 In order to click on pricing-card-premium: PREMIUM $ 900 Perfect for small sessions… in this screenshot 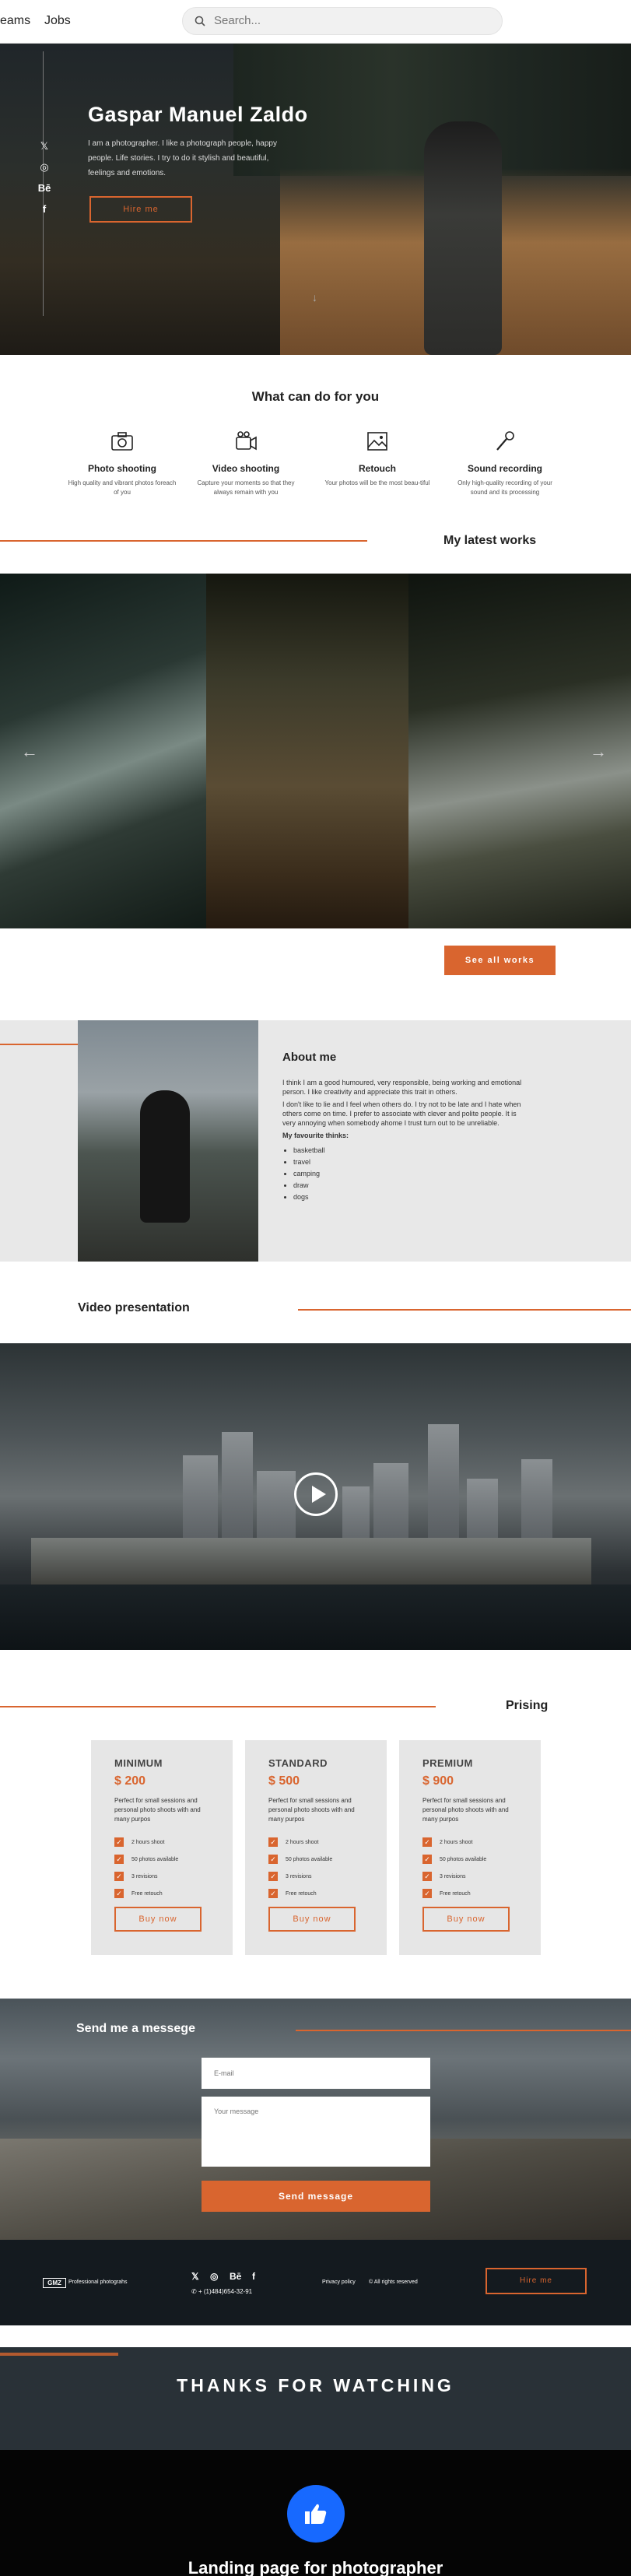, I will do `click(470, 1848)`.